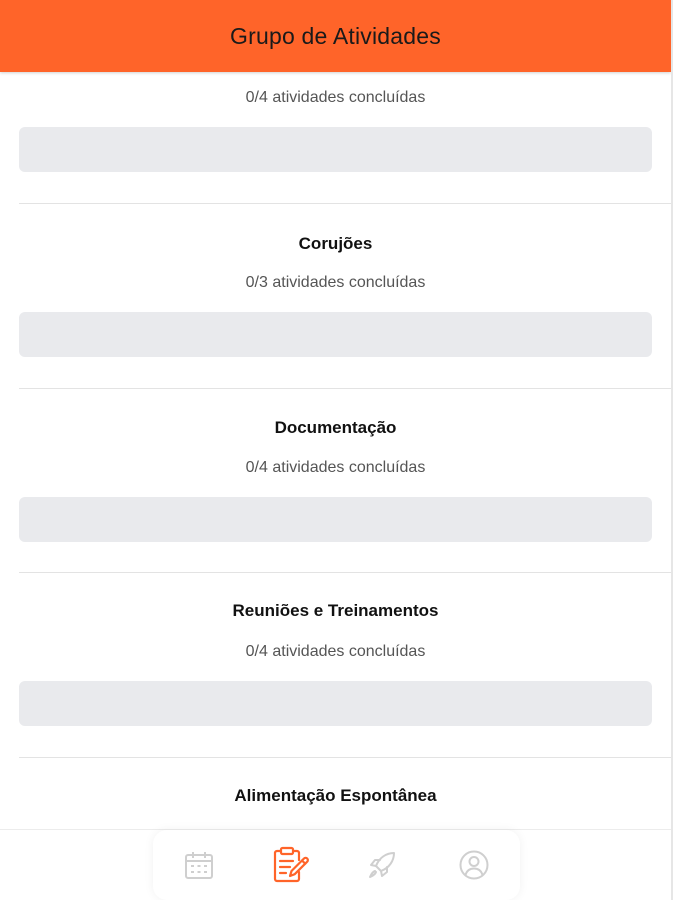  I want to click on app-header: Grupo de Atividades, so click(335, 36).